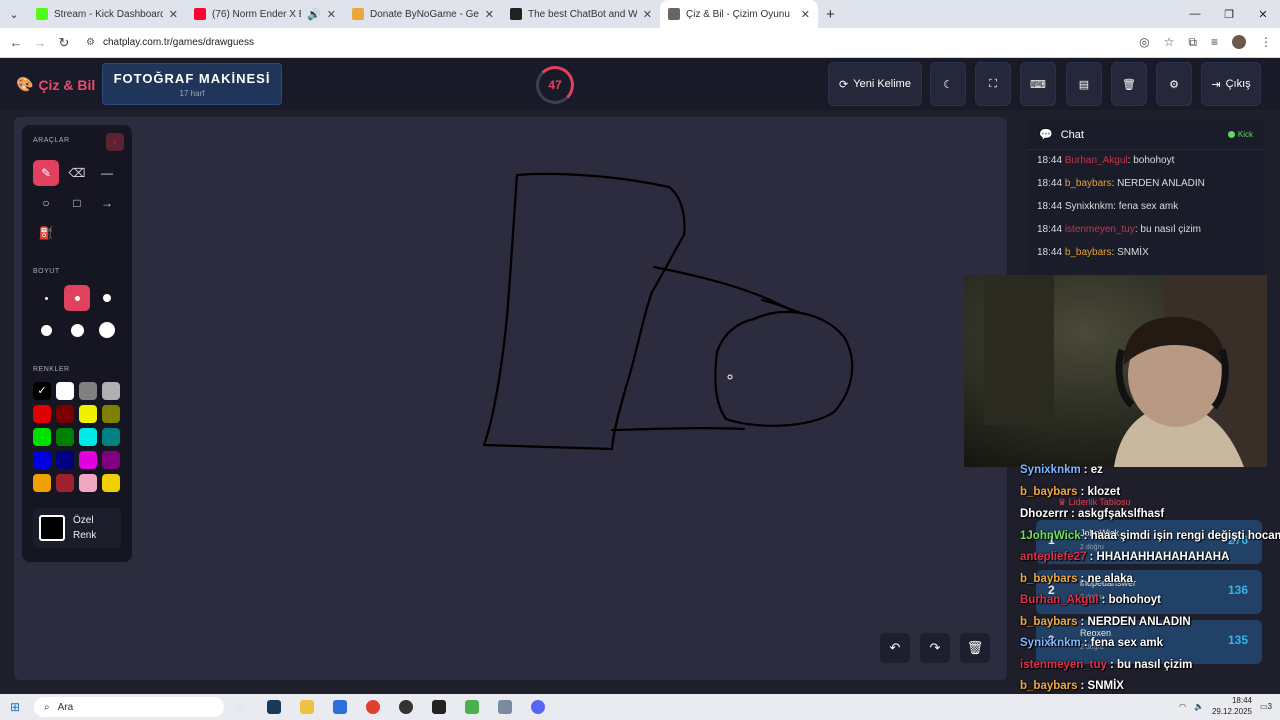  I want to click on tab-youtube: (76) Norm Ender X Ebru Gü 🔊 ✕, so click(265, 14).